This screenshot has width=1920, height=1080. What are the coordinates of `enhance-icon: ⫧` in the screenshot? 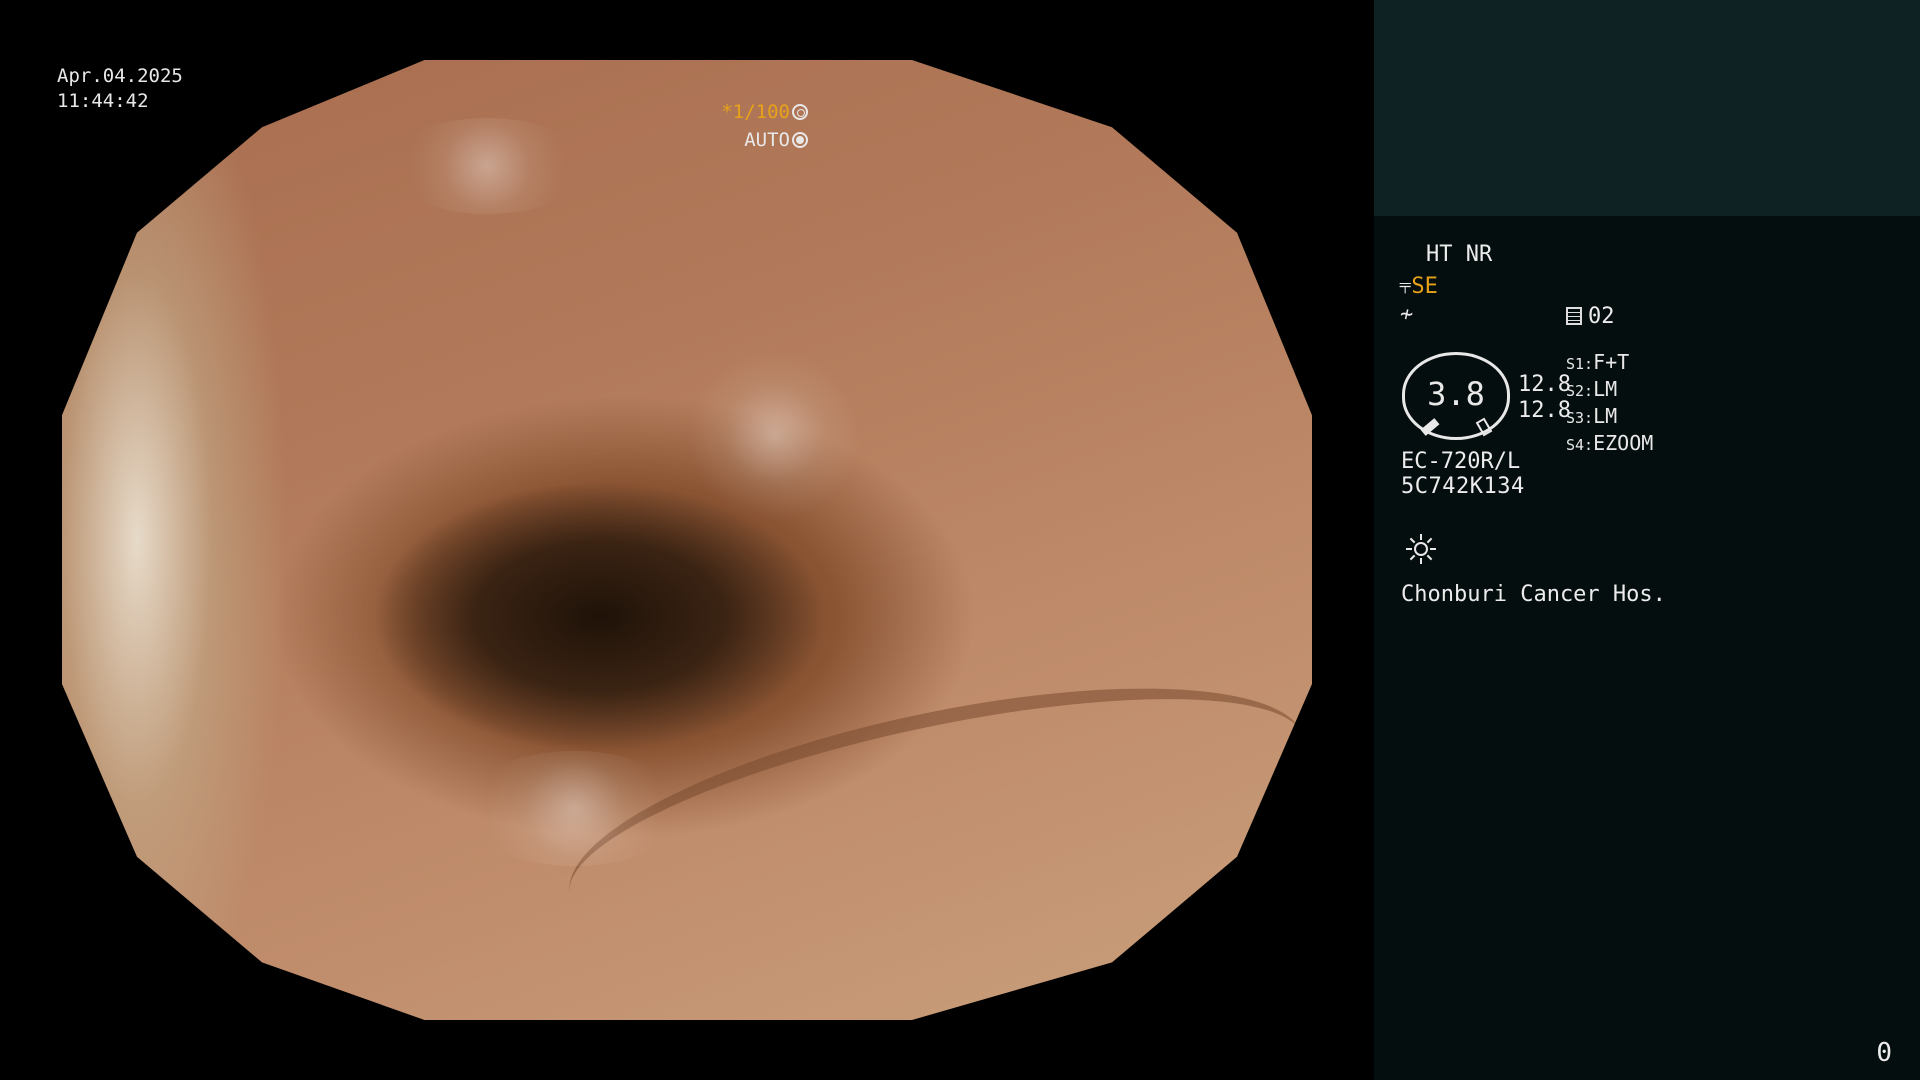 It's located at (1405, 286).